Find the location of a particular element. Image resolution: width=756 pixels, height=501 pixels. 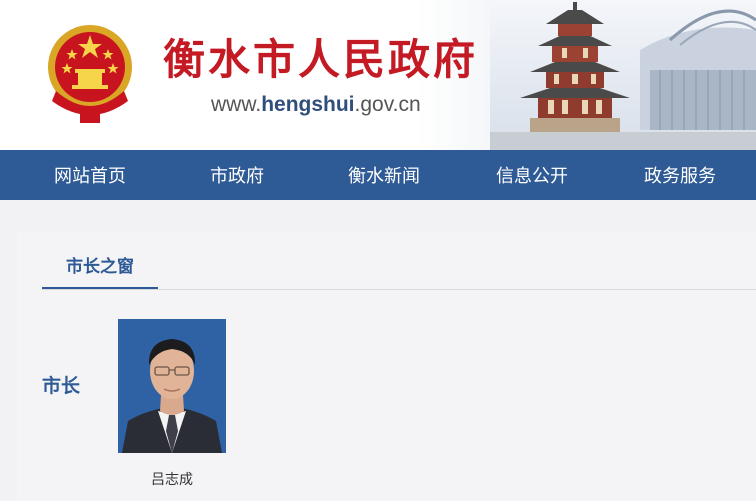

tab-bar: 市长之窗 is located at coordinates (399, 269).